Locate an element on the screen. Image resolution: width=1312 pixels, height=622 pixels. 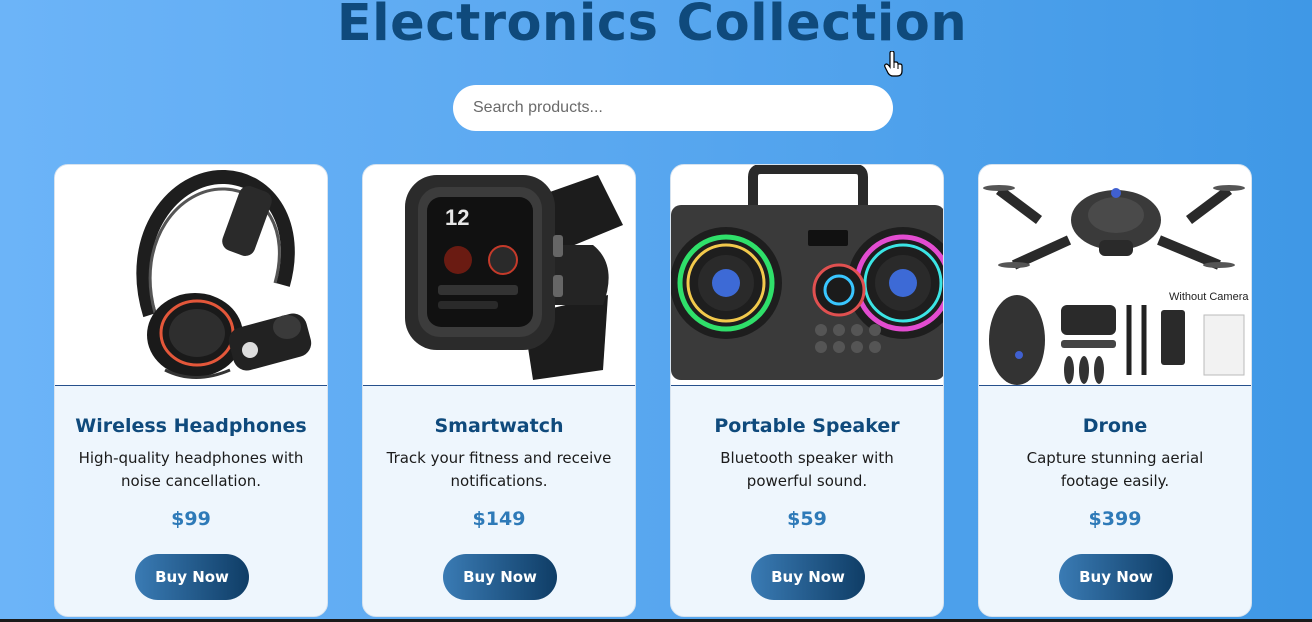
product-name: Smartwatch is located at coordinates (499, 426).